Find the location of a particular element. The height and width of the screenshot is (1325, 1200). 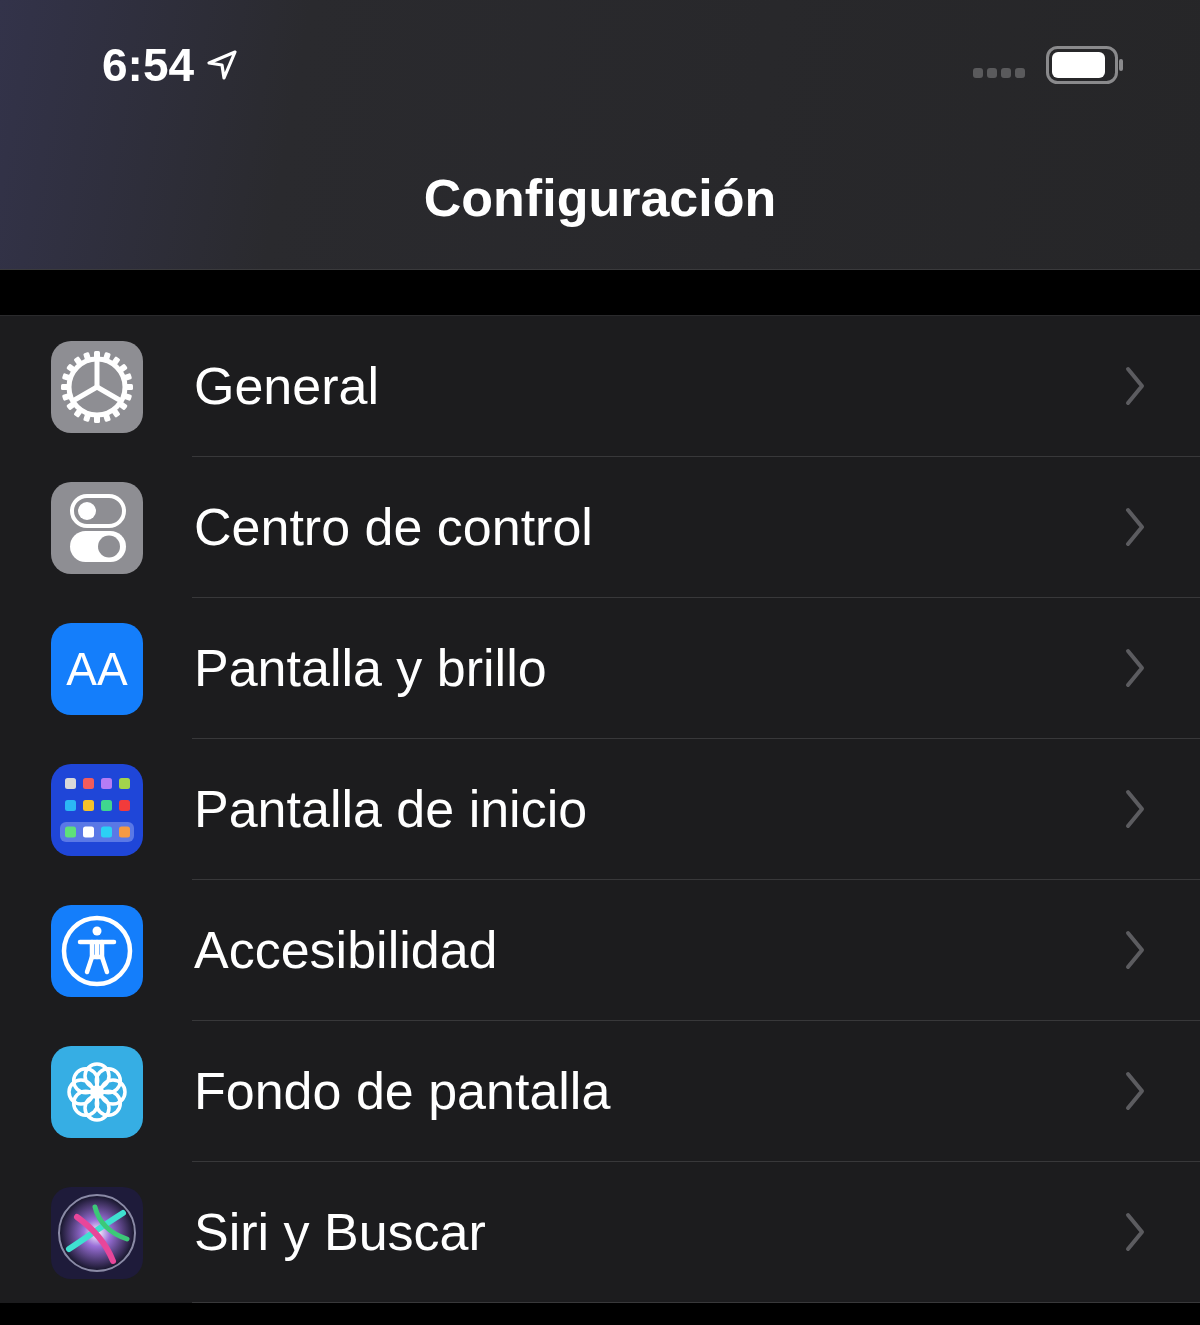

settings-label: Siri y Buscar is located at coordinates (340, 1232).